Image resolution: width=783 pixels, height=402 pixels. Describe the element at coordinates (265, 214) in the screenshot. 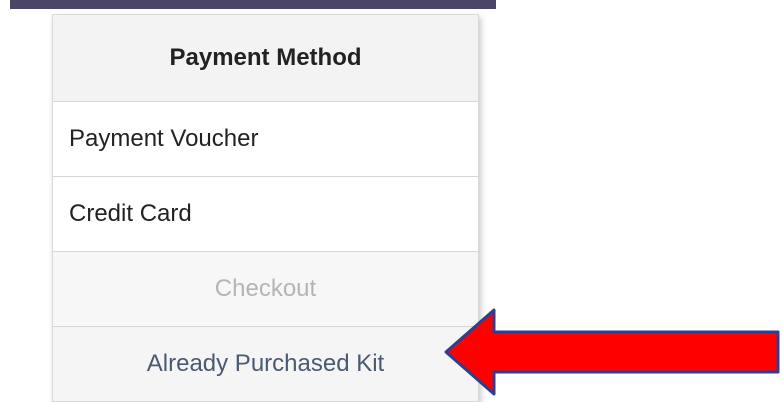

I see `menu-item-credit-card: Credit Card` at that location.